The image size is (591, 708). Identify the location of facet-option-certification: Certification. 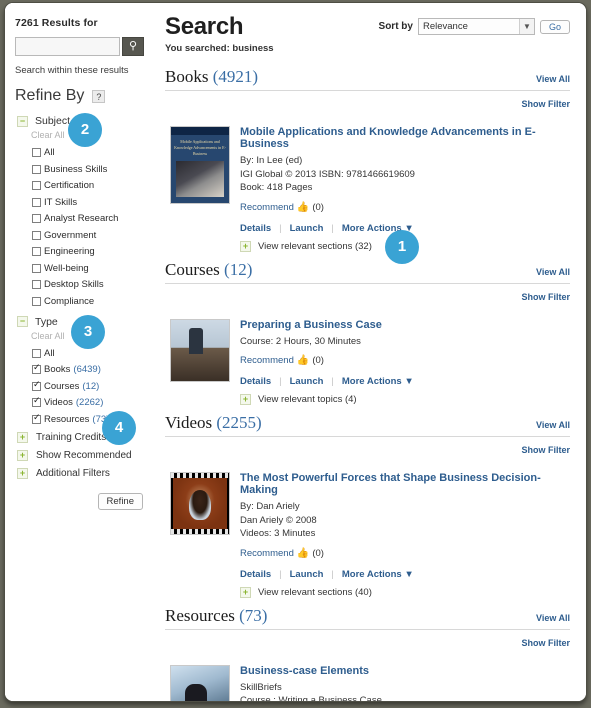
(90, 185).